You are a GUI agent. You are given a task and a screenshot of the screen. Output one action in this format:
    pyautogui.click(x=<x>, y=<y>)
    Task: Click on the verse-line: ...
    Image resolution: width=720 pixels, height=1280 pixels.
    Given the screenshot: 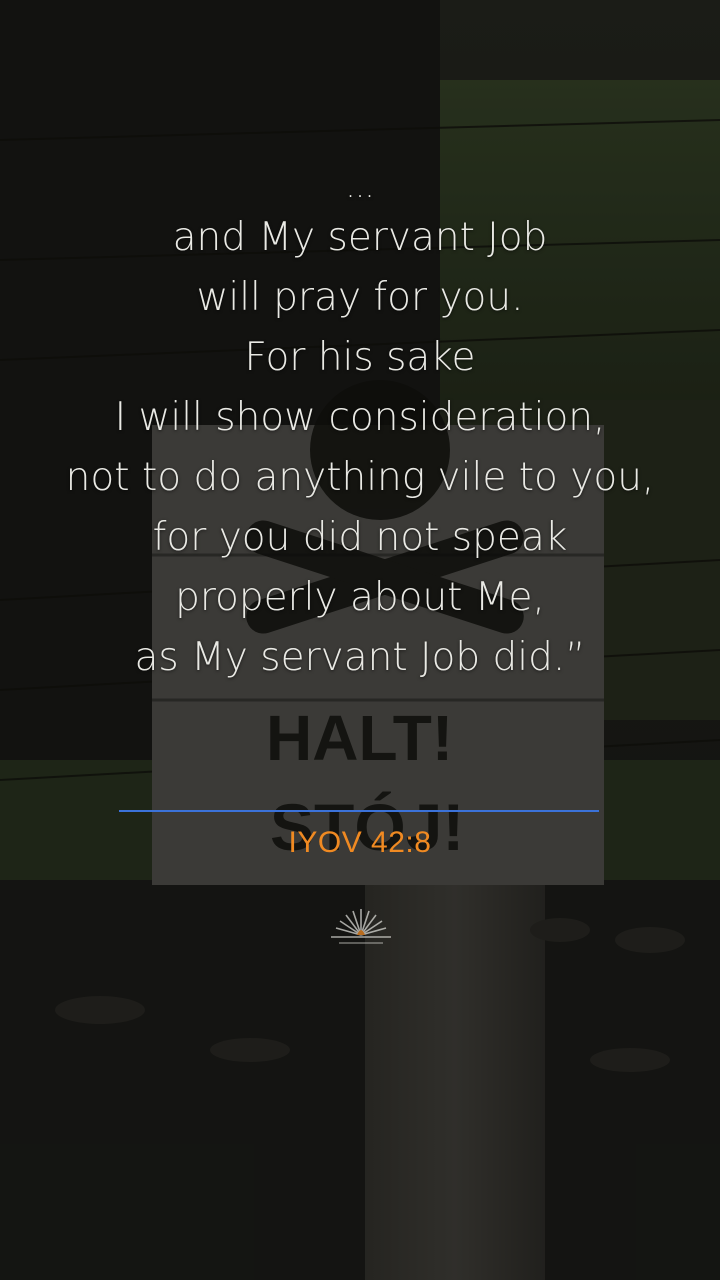 What is the action you would take?
    pyautogui.click(x=360, y=187)
    